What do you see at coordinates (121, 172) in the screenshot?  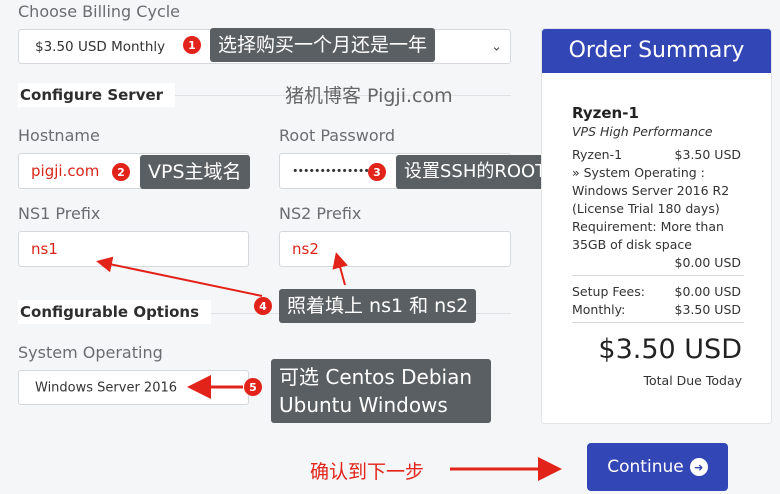 I see `annotation-badge-2: 2` at bounding box center [121, 172].